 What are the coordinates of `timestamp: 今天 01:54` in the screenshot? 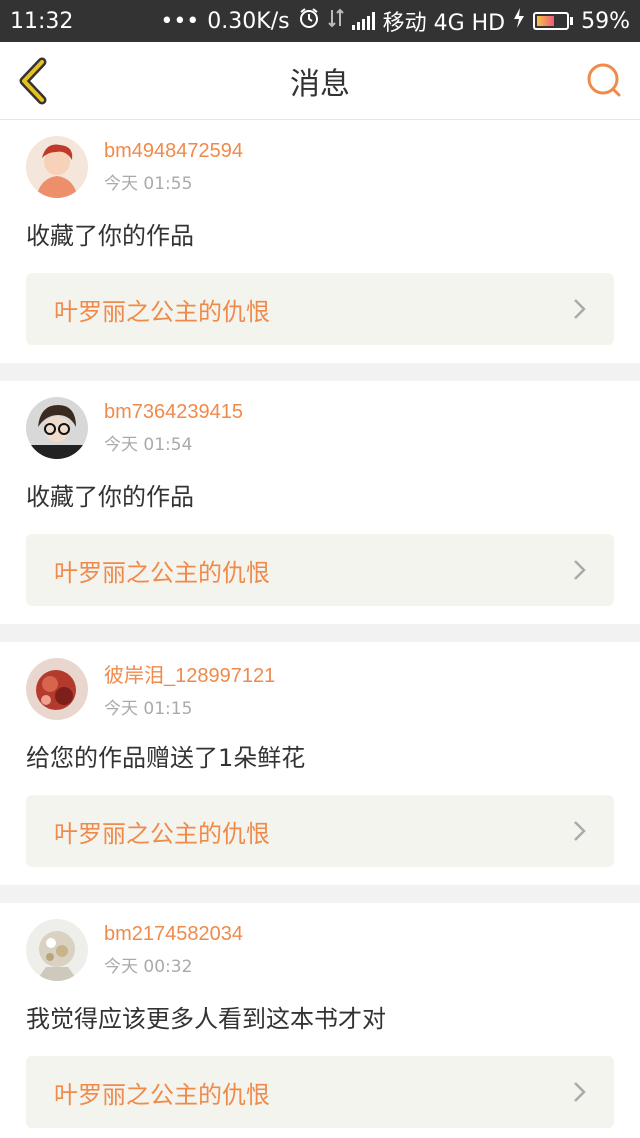 It's located at (148, 445).